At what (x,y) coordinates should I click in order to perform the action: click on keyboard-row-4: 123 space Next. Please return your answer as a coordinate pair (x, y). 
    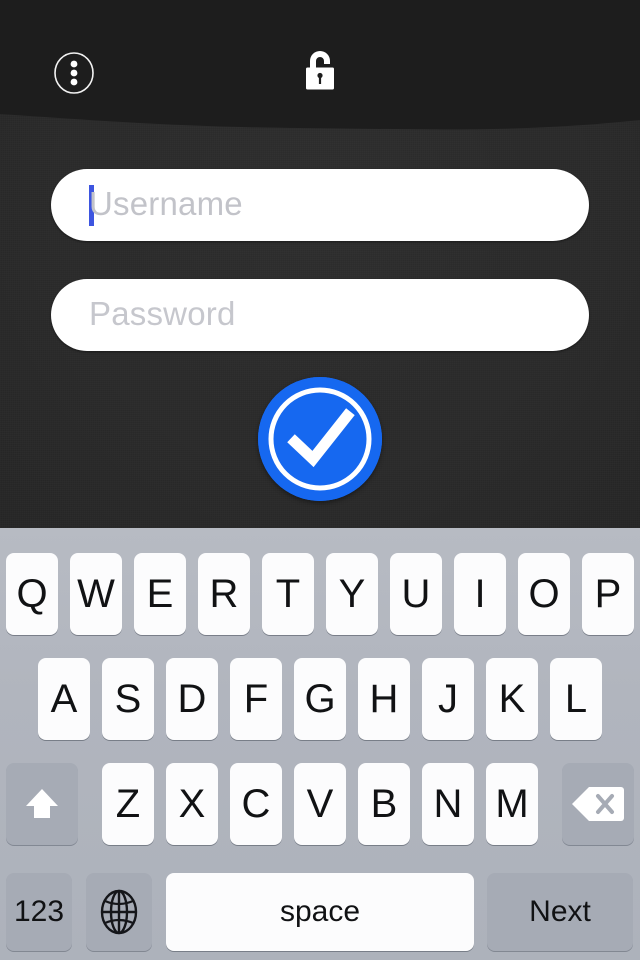
    Looking at the image, I should click on (320, 912).